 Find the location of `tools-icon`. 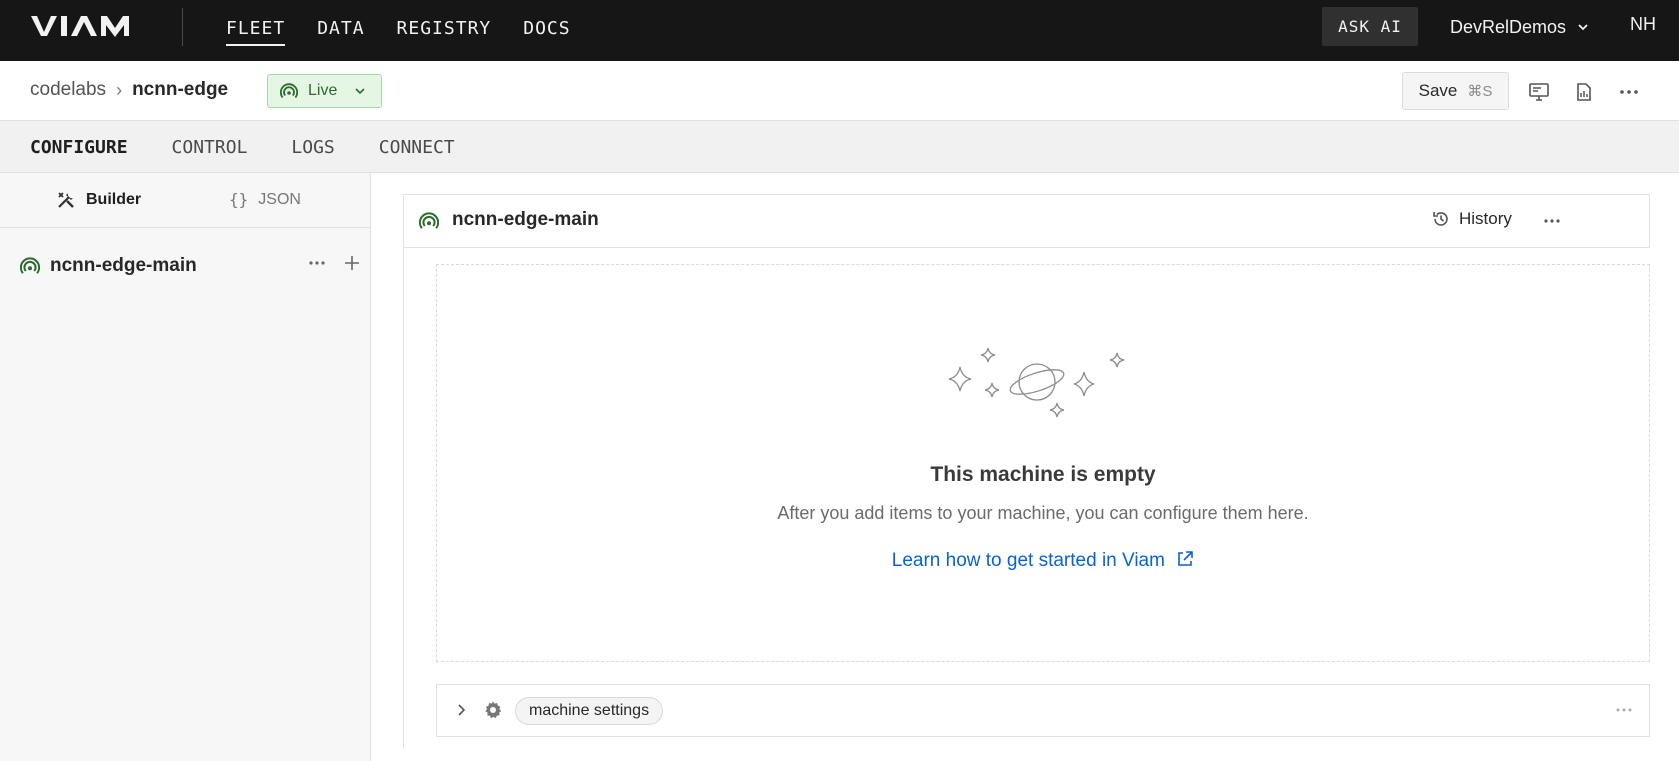

tools-icon is located at coordinates (66, 200).